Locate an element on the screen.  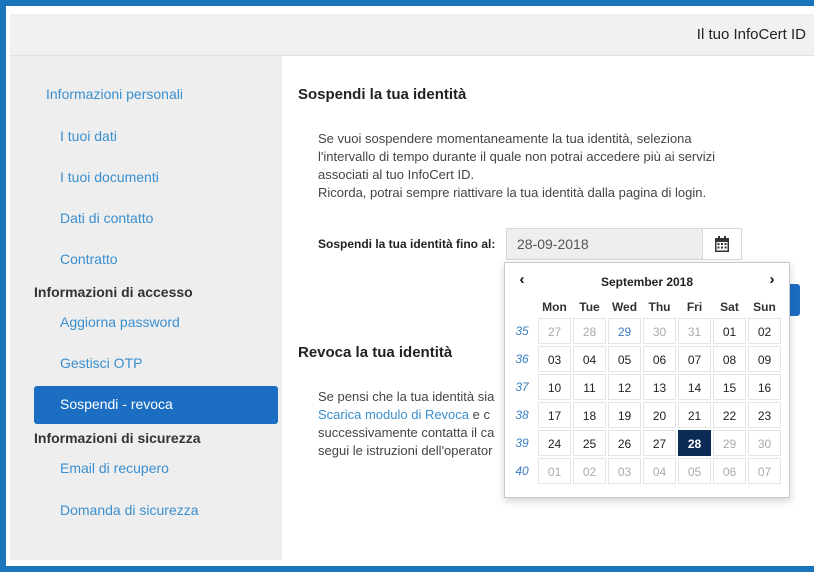
day-cell: 21 is located at coordinates (694, 415).